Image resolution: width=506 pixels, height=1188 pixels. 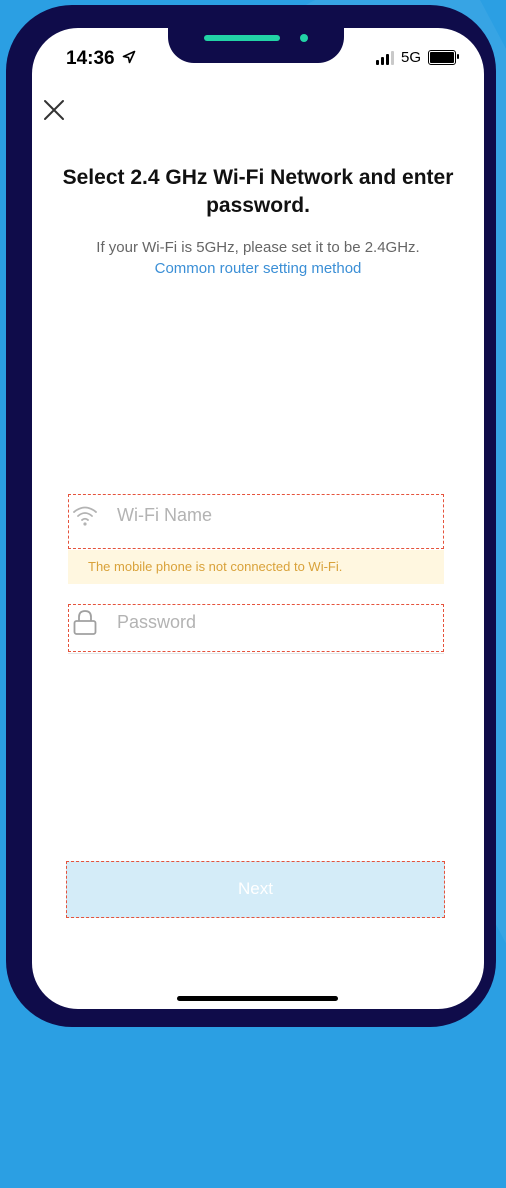 I want to click on time-text: 14:36, so click(x=90, y=58).